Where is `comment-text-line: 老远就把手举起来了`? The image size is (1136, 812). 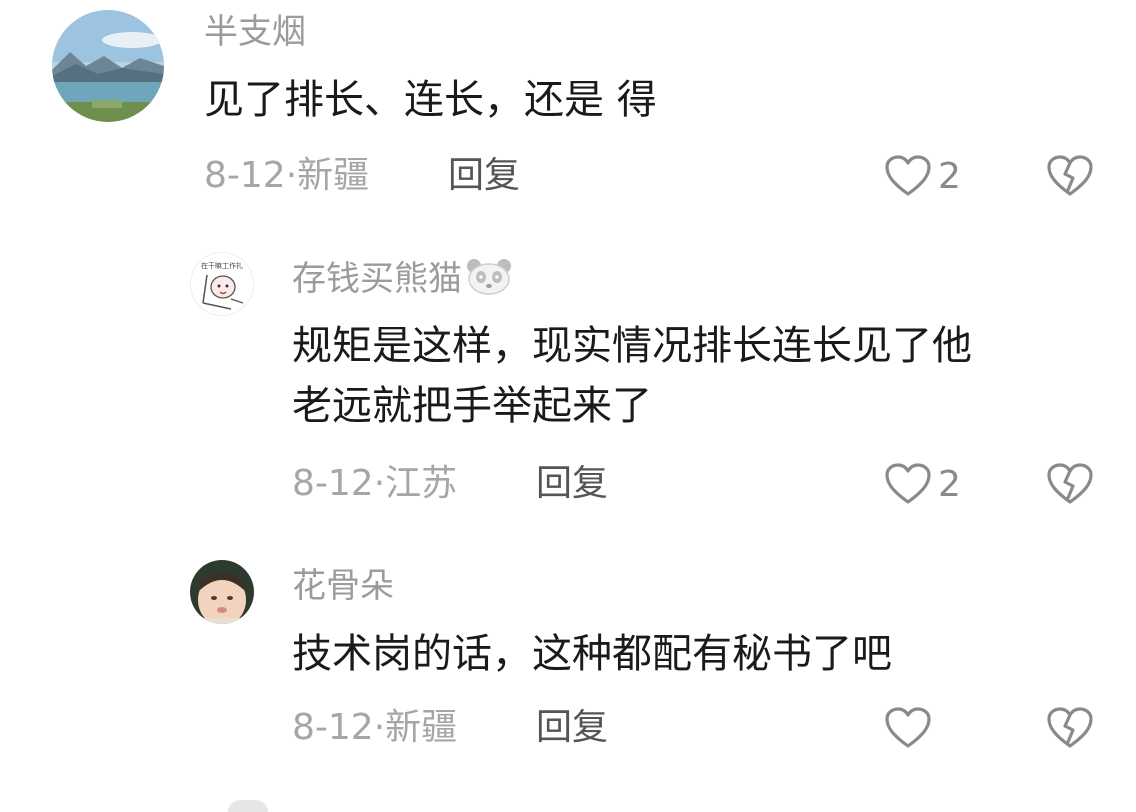 comment-text-line: 老远就把手举起来了 is located at coordinates (472, 406).